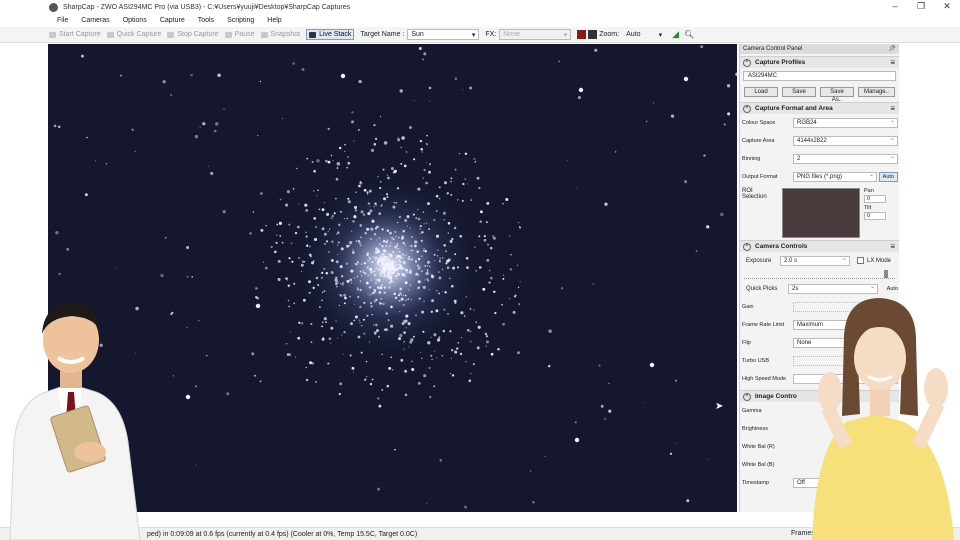 This screenshot has height=540, width=960. I want to click on menu-capture: Capture, so click(172, 20).